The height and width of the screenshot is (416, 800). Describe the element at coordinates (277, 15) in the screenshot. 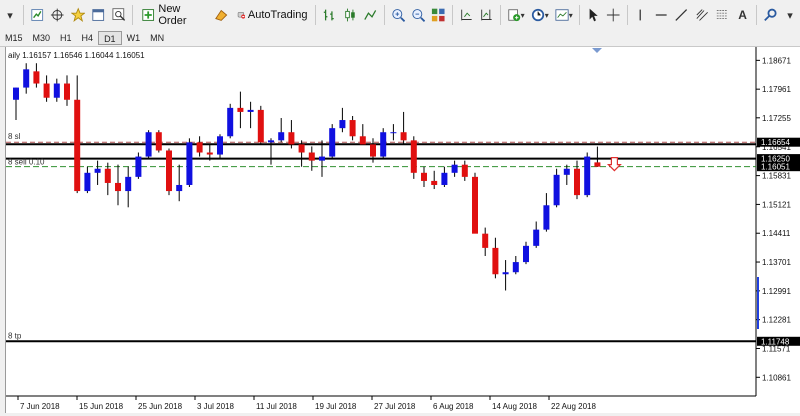

I see `autotrading-label: AutoTrading` at that location.